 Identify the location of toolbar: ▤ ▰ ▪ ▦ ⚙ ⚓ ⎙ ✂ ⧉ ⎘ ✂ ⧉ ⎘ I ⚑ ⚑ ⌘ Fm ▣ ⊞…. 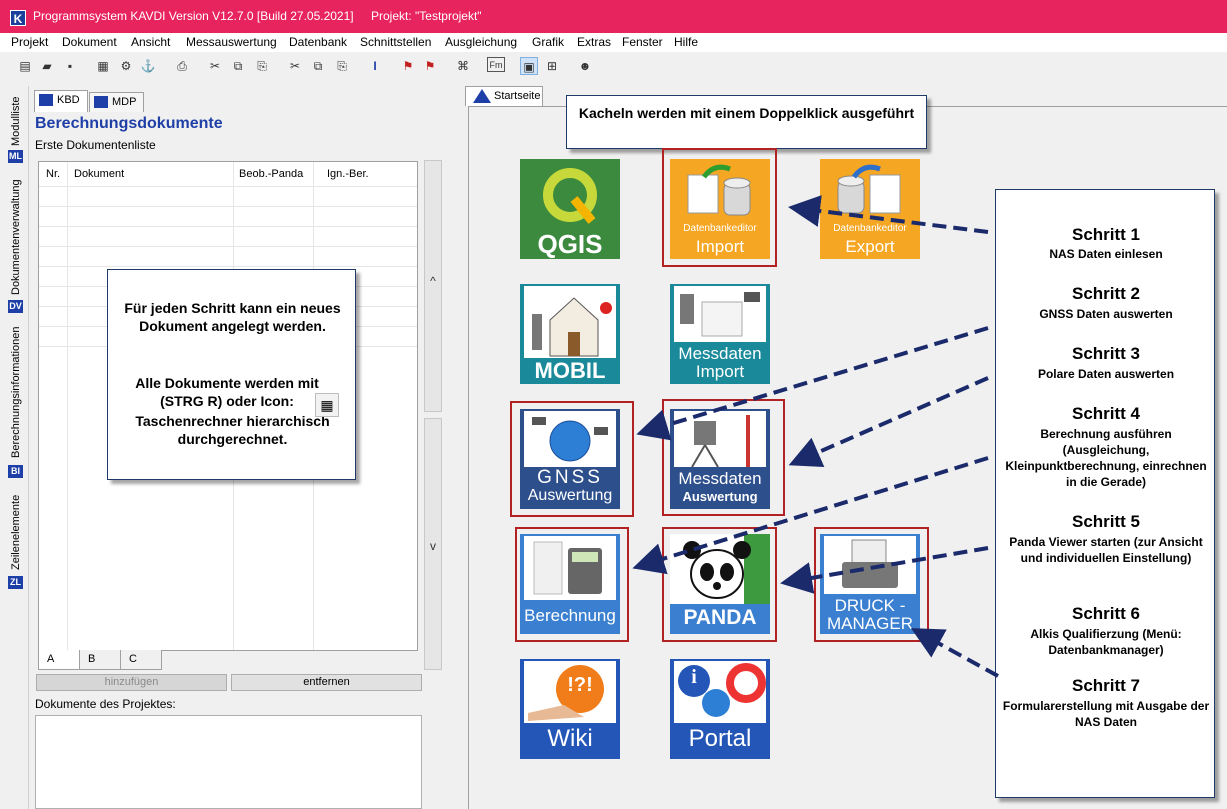
(613, 66).